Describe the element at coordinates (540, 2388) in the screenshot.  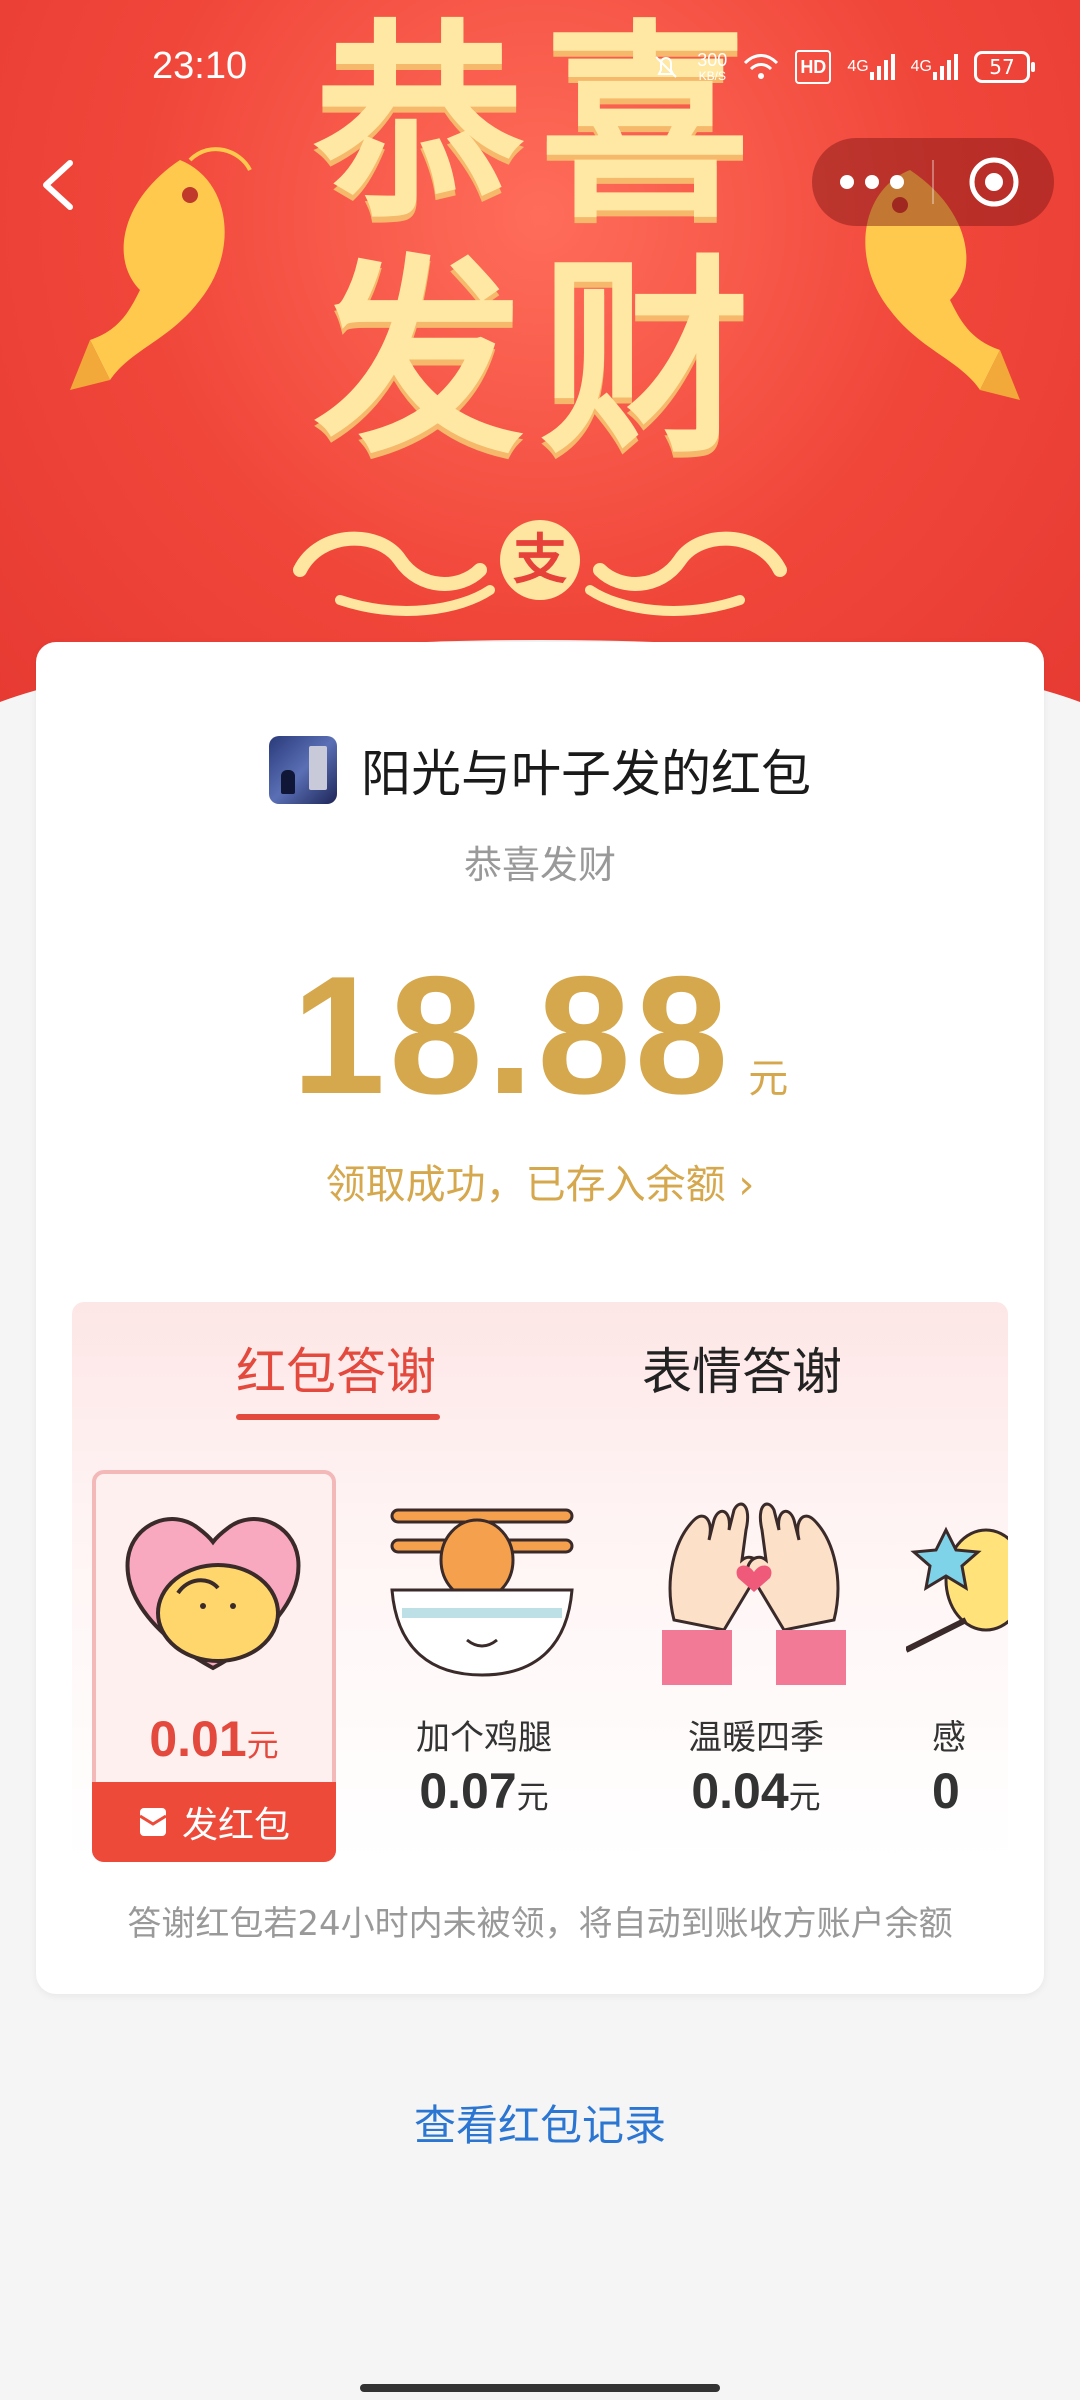
I see `home-indicator` at that location.